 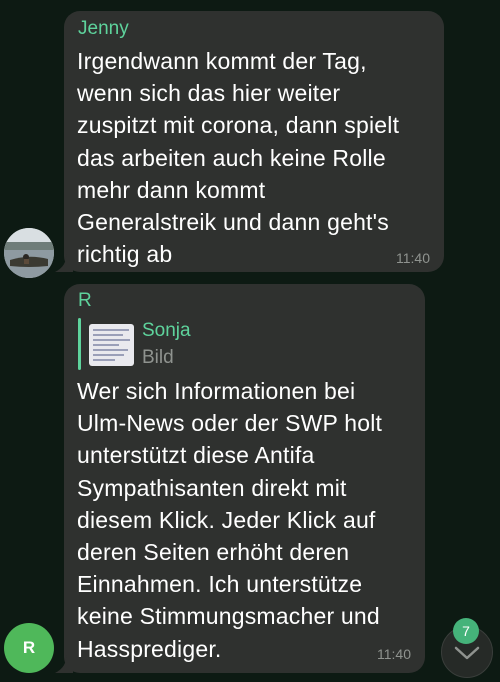 I want to click on quote-sender: Sonja, so click(x=166, y=330).